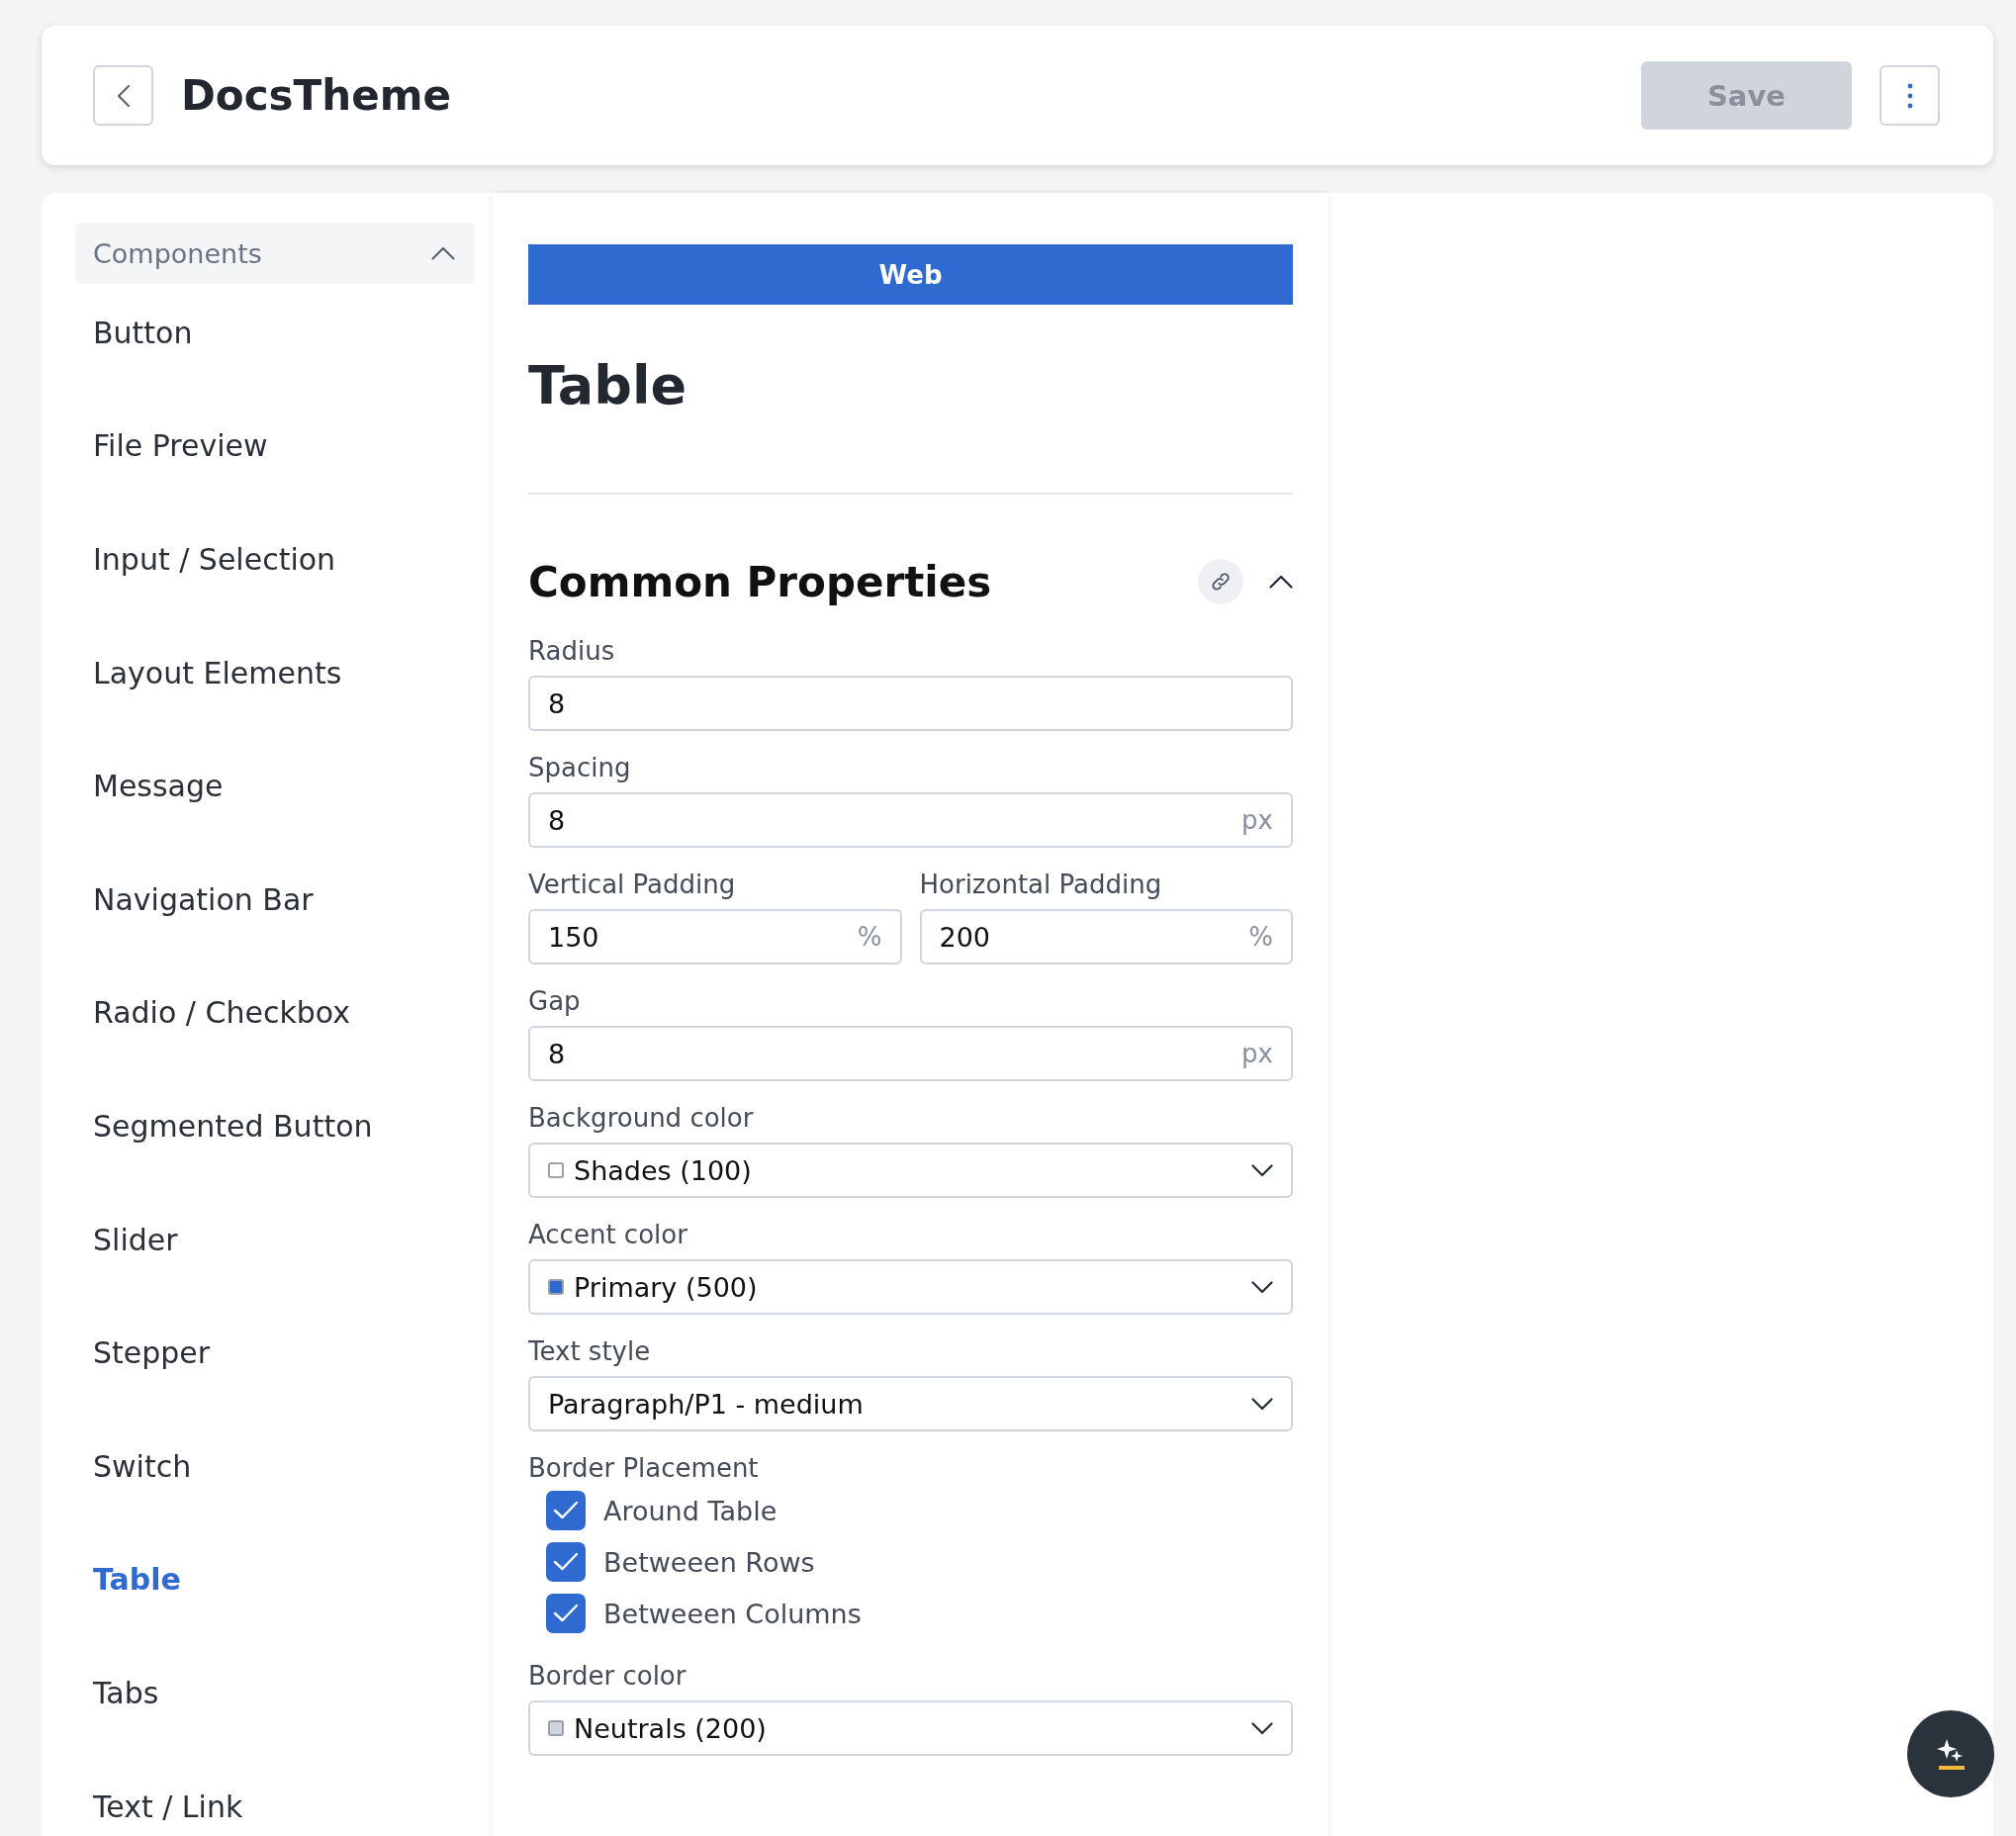  What do you see at coordinates (217, 672) in the screenshot?
I see `sidebar-item: Layout Elements` at bounding box center [217, 672].